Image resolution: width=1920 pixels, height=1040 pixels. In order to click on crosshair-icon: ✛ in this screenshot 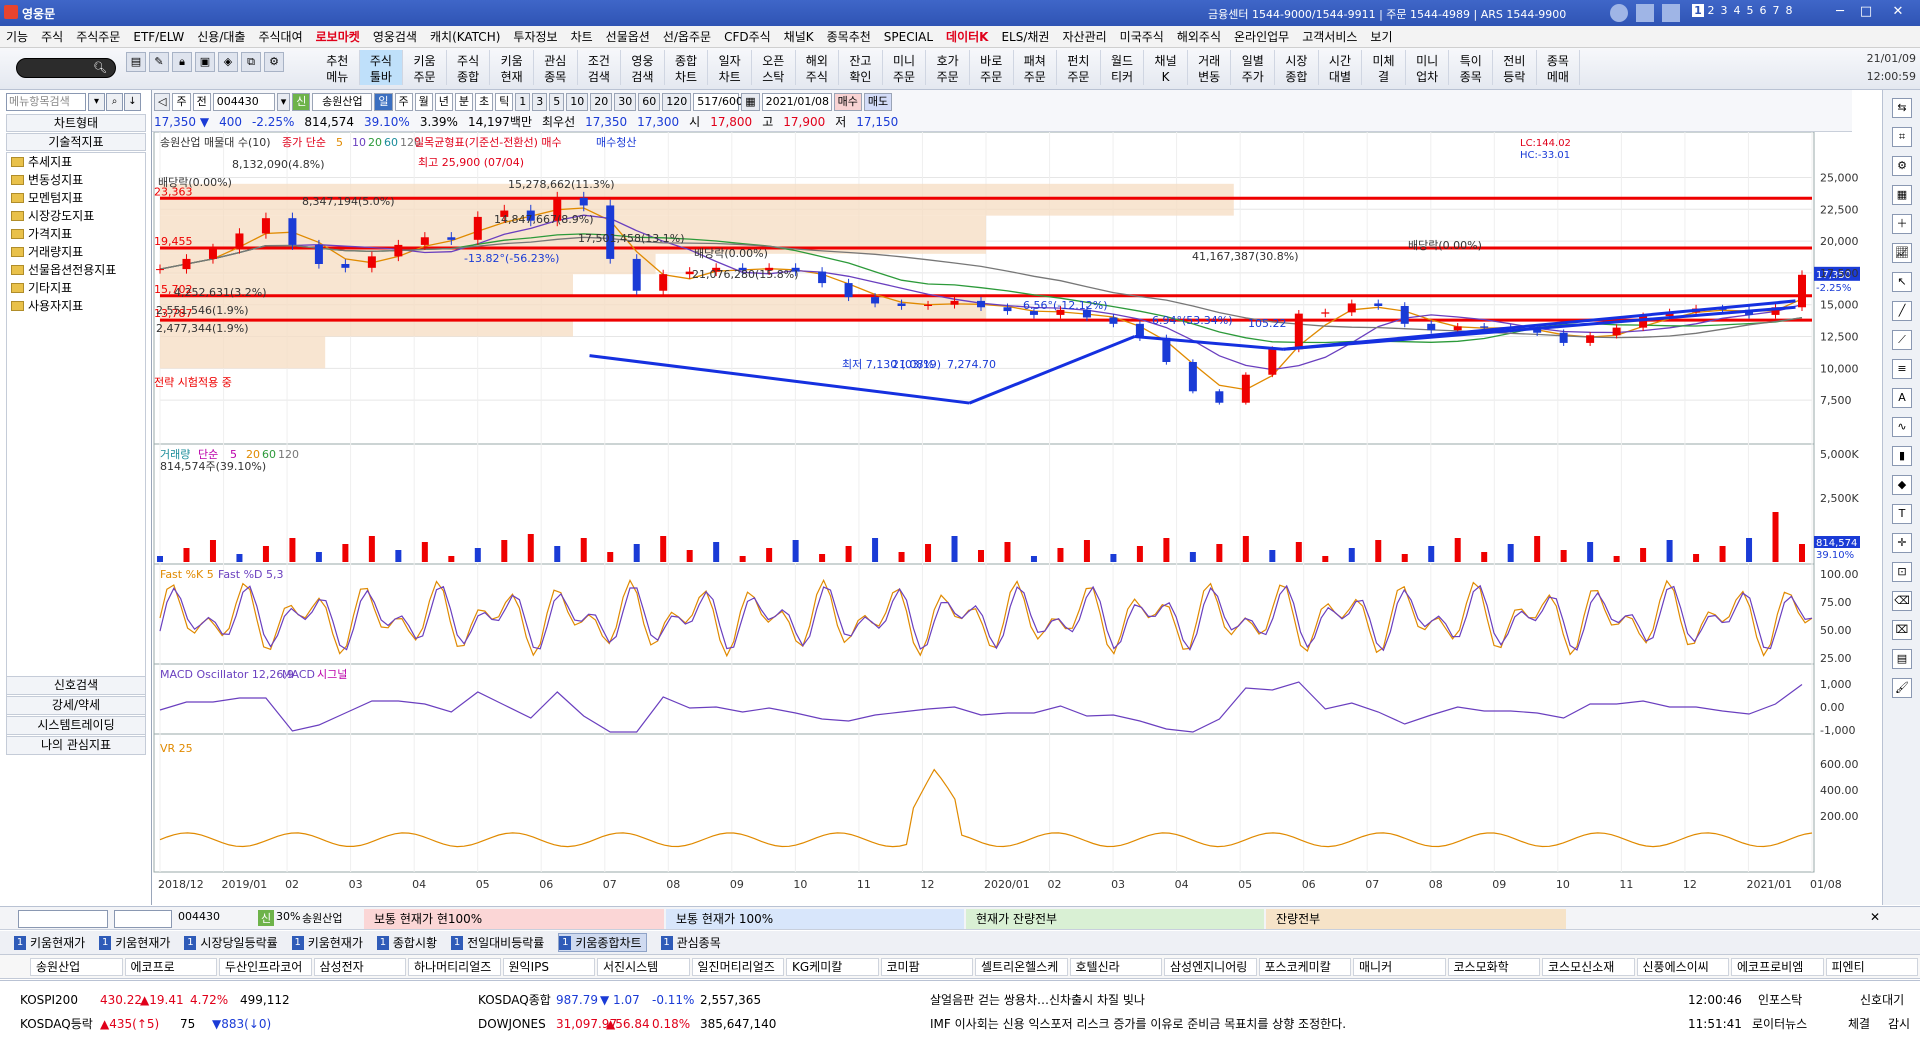, I will do `click(1902, 543)`.